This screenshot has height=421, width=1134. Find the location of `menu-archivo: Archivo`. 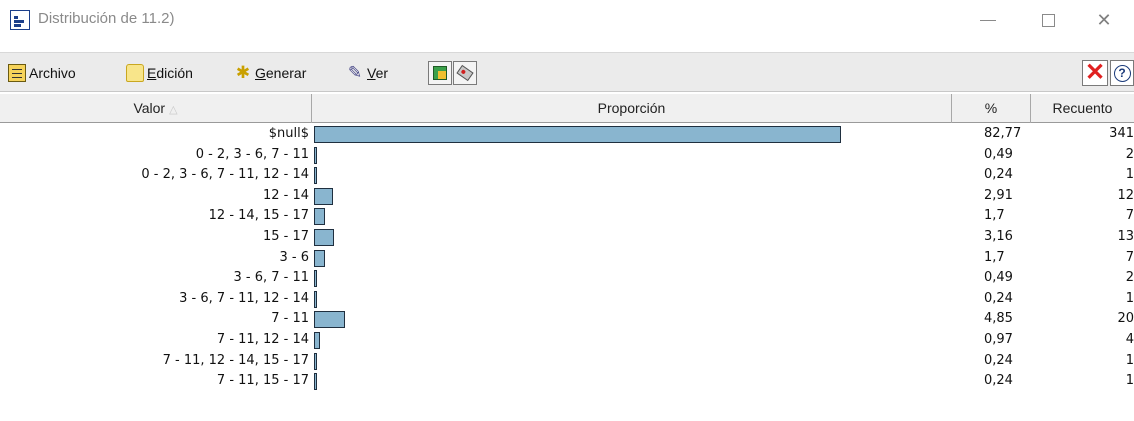

menu-archivo: Archivo is located at coordinates (42, 73).